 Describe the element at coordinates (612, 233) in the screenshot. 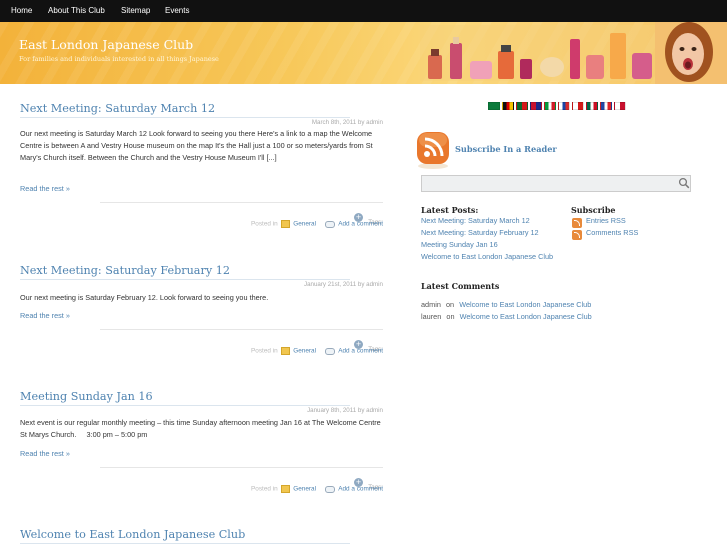

I see `comments-rss-link: Comments RSS` at that location.